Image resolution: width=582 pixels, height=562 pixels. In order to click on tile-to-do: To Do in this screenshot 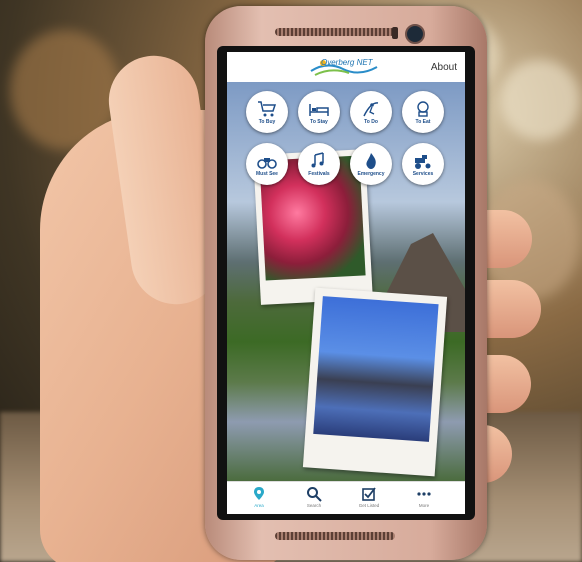, I will do `click(371, 112)`.